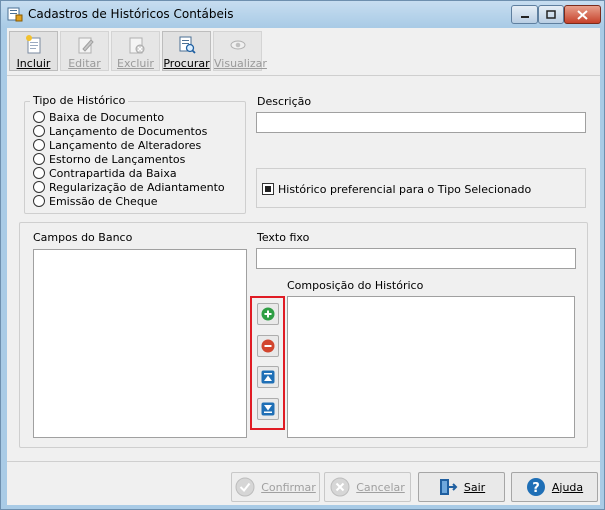 The height and width of the screenshot is (510, 605). I want to click on delete-document-icon, so click(137, 45).